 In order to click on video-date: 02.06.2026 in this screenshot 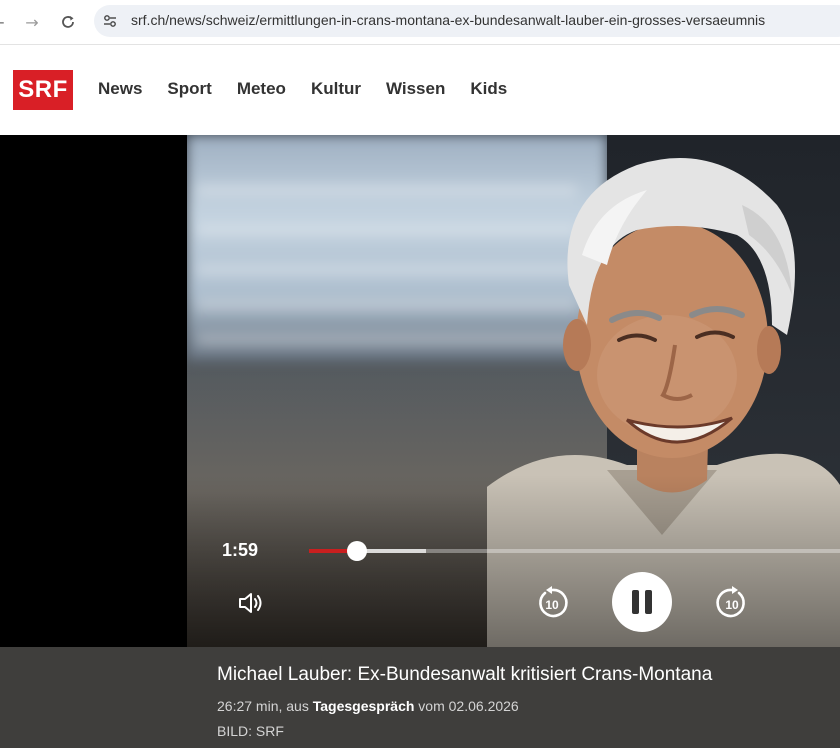, I will do `click(483, 706)`.